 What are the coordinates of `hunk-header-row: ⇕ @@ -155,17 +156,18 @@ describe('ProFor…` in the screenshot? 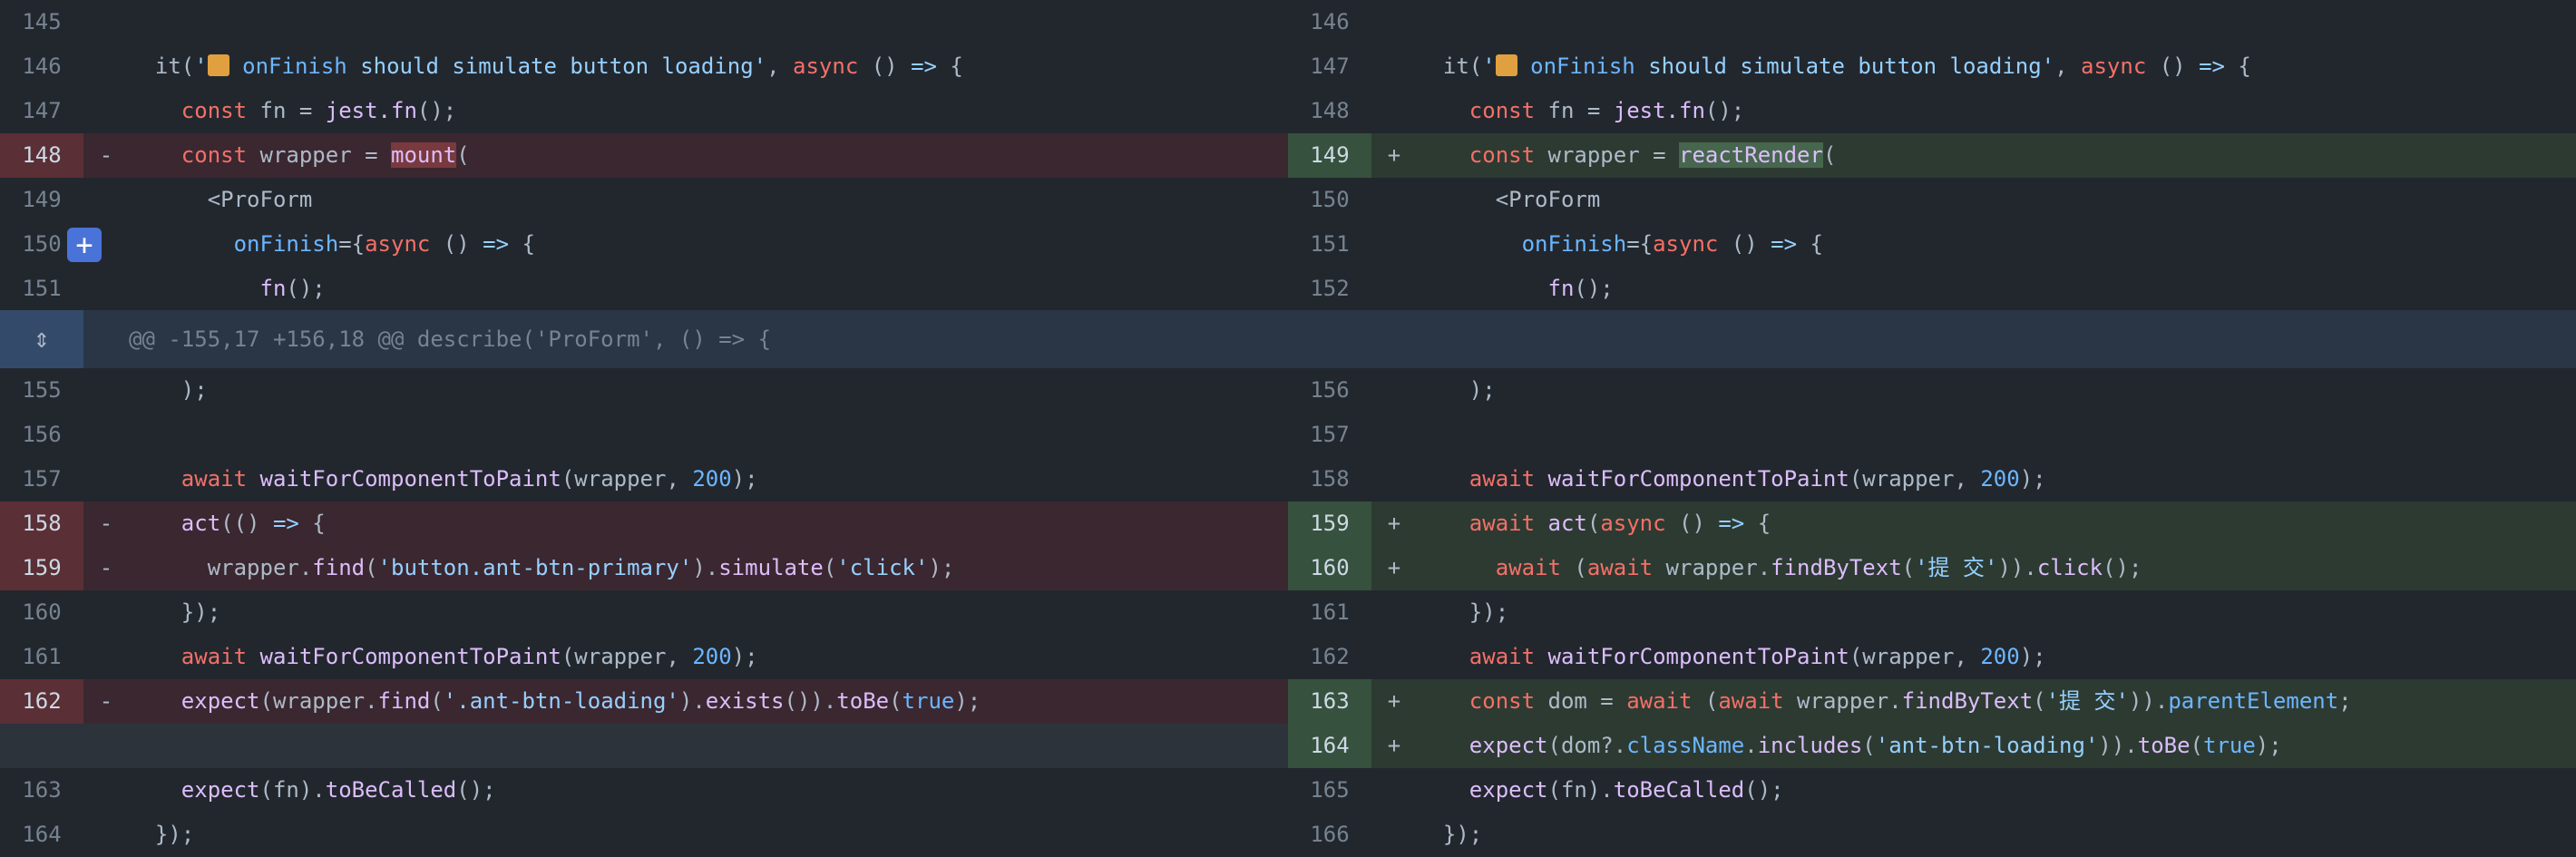 It's located at (1288, 339).